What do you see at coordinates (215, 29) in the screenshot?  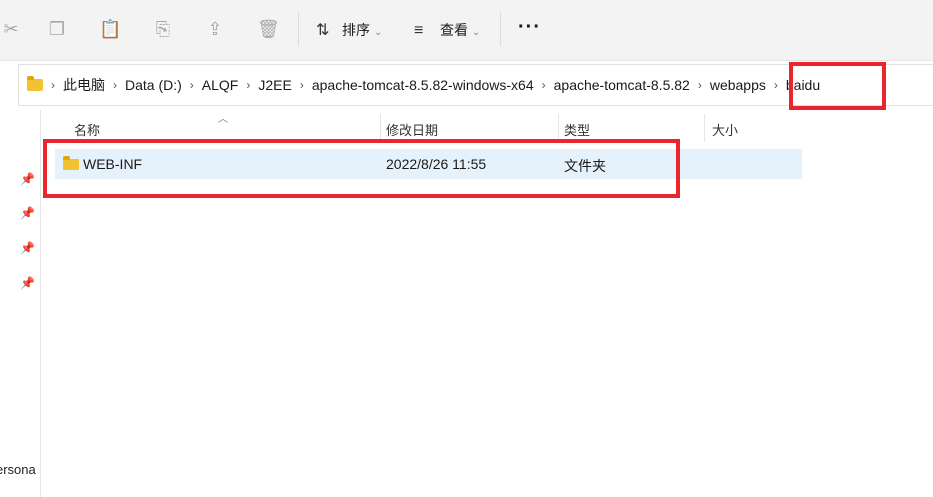 I see `share-icon: ⇪` at bounding box center [215, 29].